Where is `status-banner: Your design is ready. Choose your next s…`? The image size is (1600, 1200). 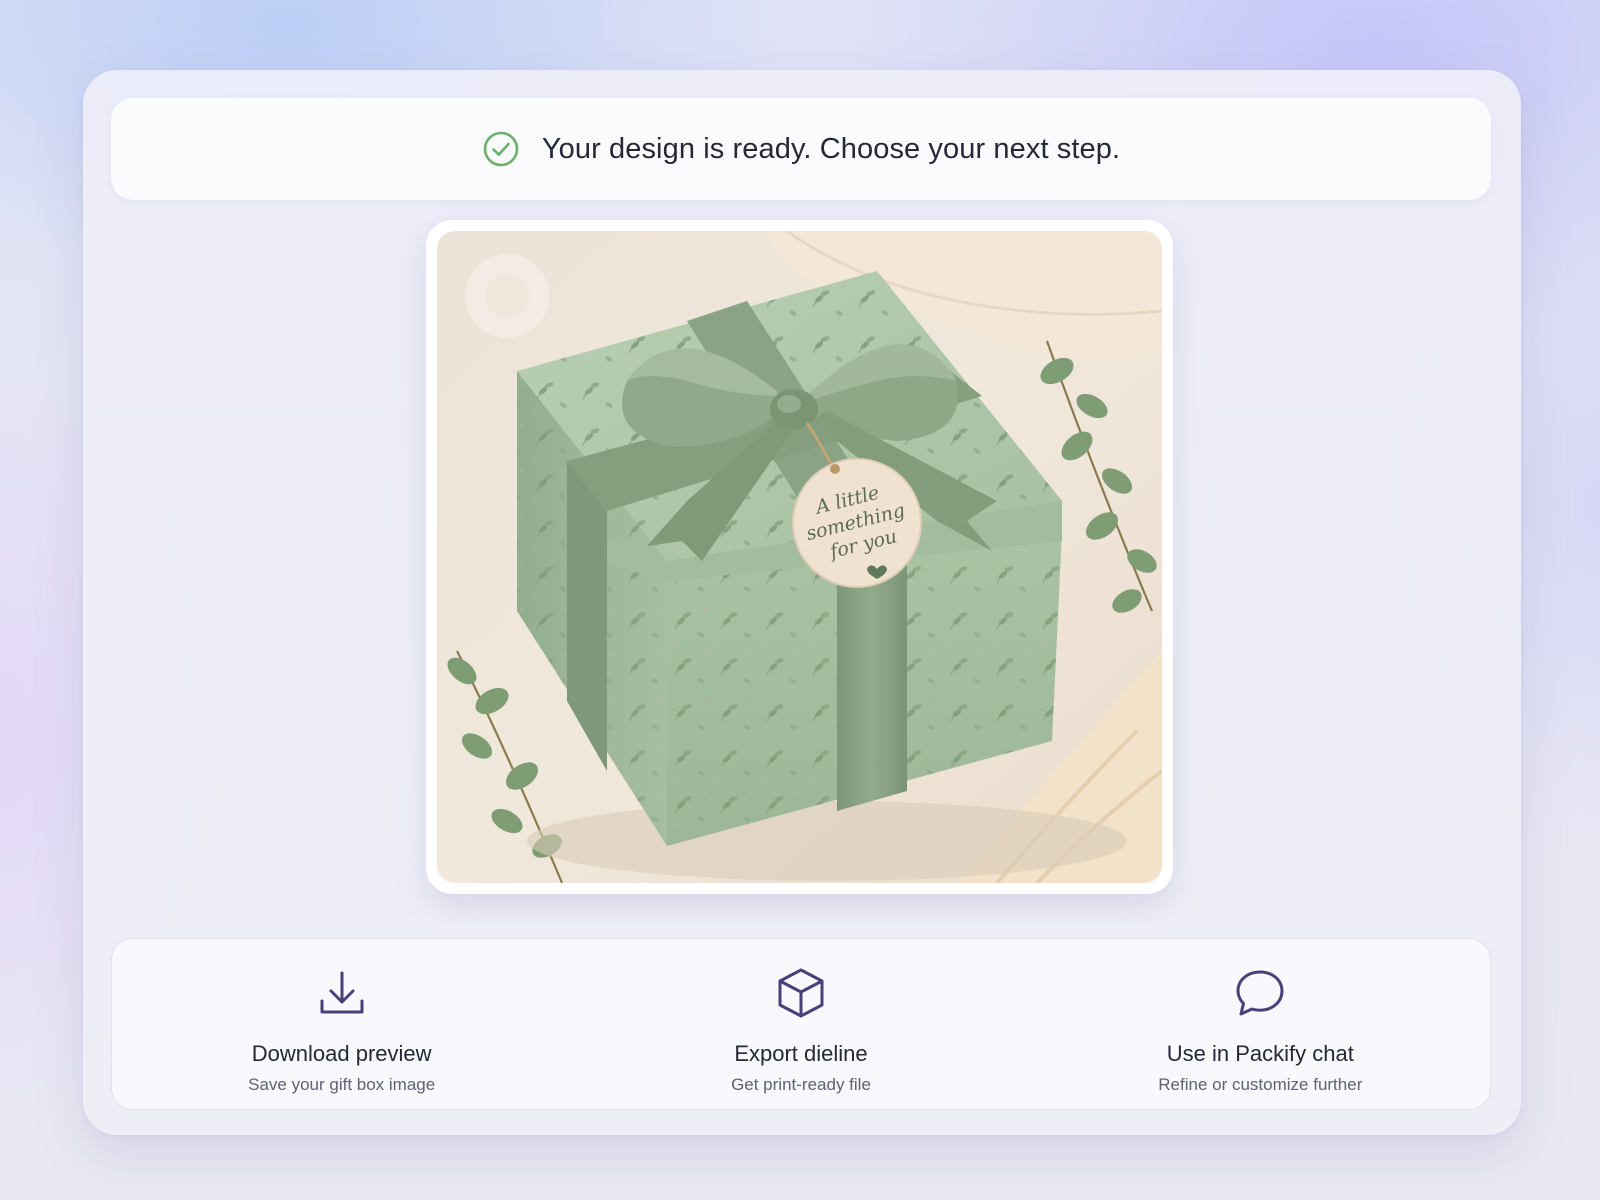 status-banner: Your design is ready. Choose your next s… is located at coordinates (801, 149).